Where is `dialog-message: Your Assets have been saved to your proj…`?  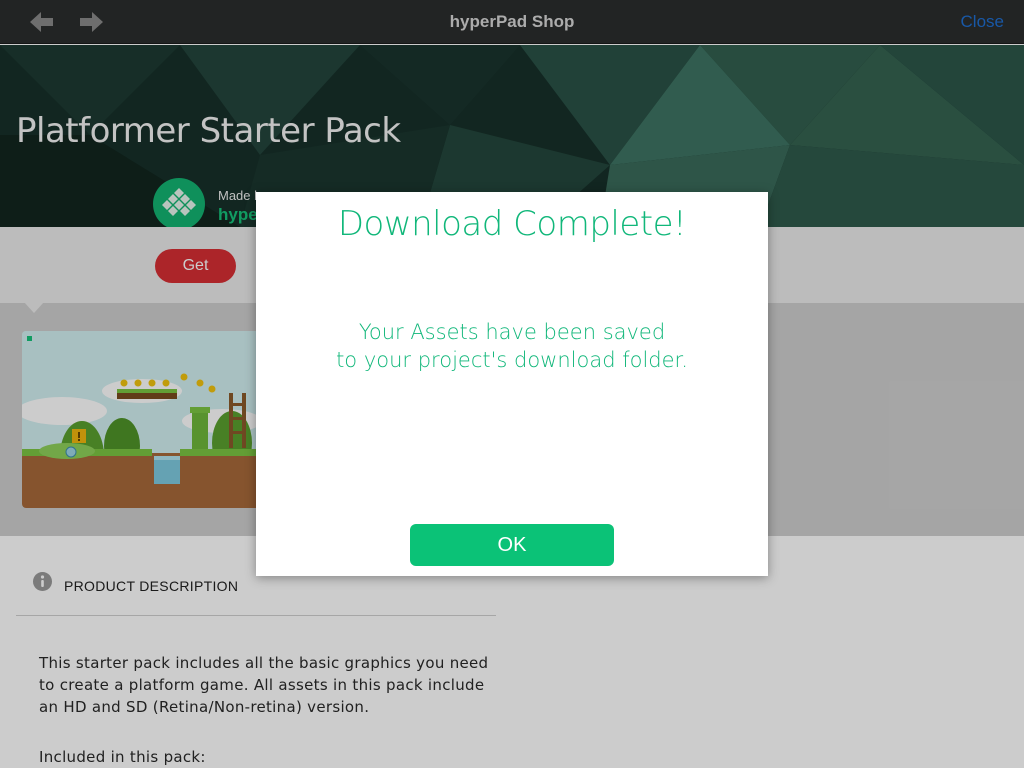
dialog-message: Your Assets have been saved to your proj… is located at coordinates (512, 346).